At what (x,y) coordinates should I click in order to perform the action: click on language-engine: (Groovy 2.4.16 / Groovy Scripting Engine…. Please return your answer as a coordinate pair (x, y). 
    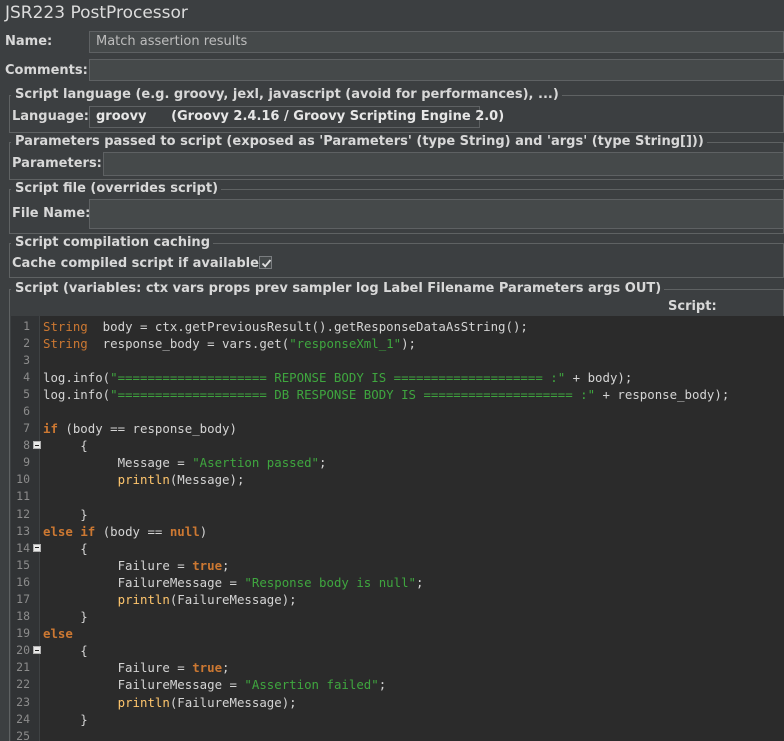
    Looking at the image, I should click on (338, 116).